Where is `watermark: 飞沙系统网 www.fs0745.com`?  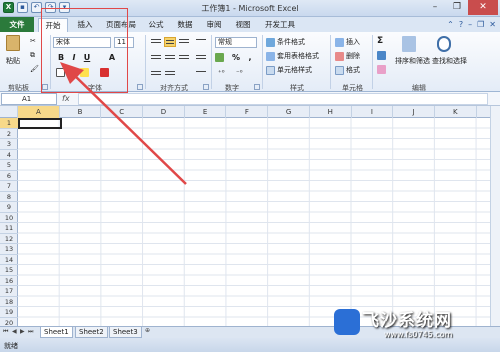 watermark: 飞沙系统网 www.fs0745.com is located at coordinates (415, 327).